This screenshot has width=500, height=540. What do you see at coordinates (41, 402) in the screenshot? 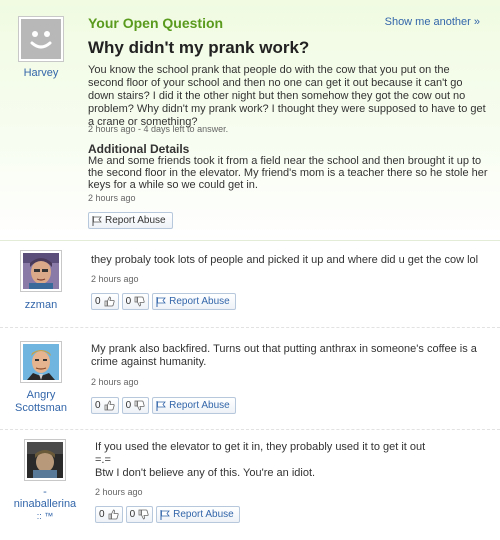
I see `answer-user-name: Angry Scottsman` at bounding box center [41, 402].